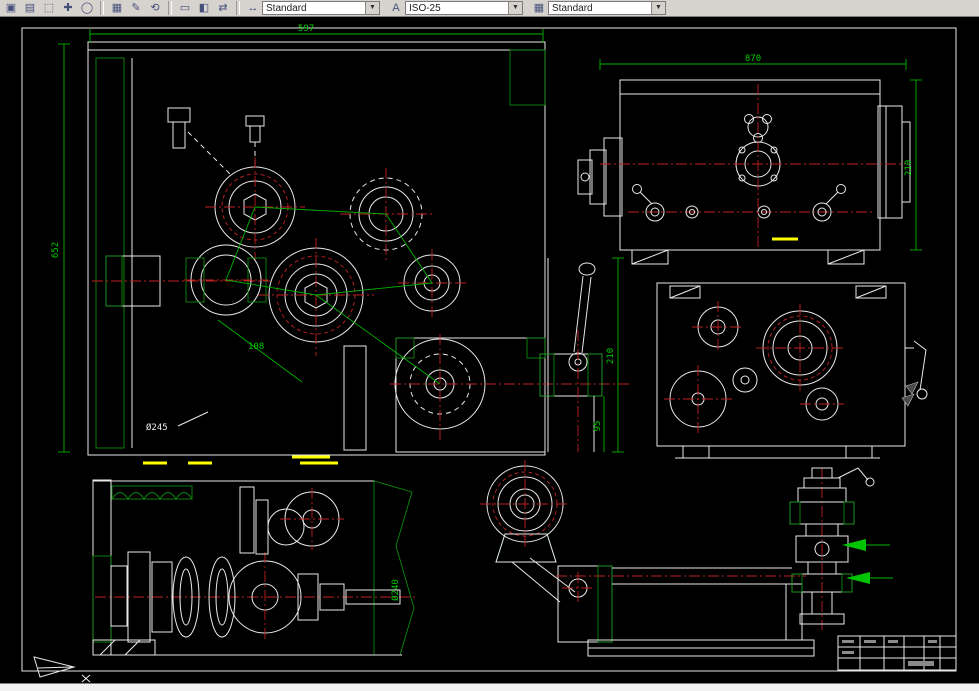 The height and width of the screenshot is (691, 979). Describe the element at coordinates (792, 370) in the screenshot. I see `view-side-gears` at that location.